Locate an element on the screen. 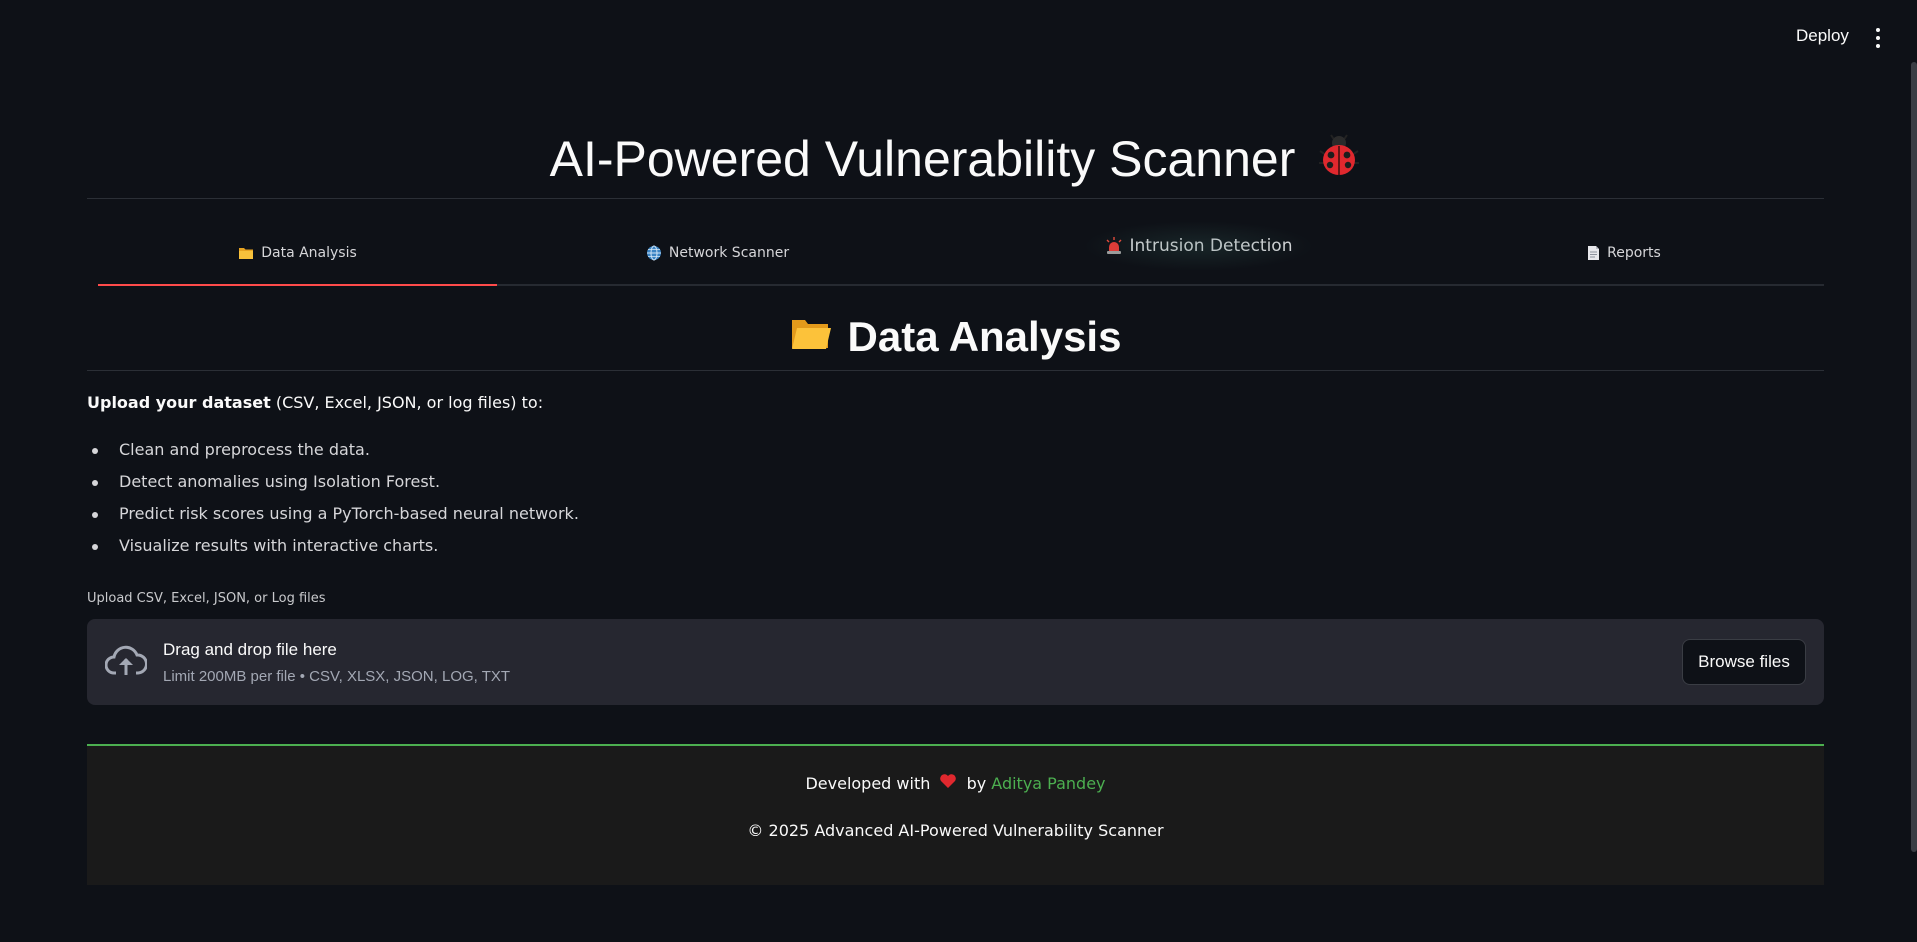 The width and height of the screenshot is (1917, 942). scrollbar is located at coordinates (1914, 457).